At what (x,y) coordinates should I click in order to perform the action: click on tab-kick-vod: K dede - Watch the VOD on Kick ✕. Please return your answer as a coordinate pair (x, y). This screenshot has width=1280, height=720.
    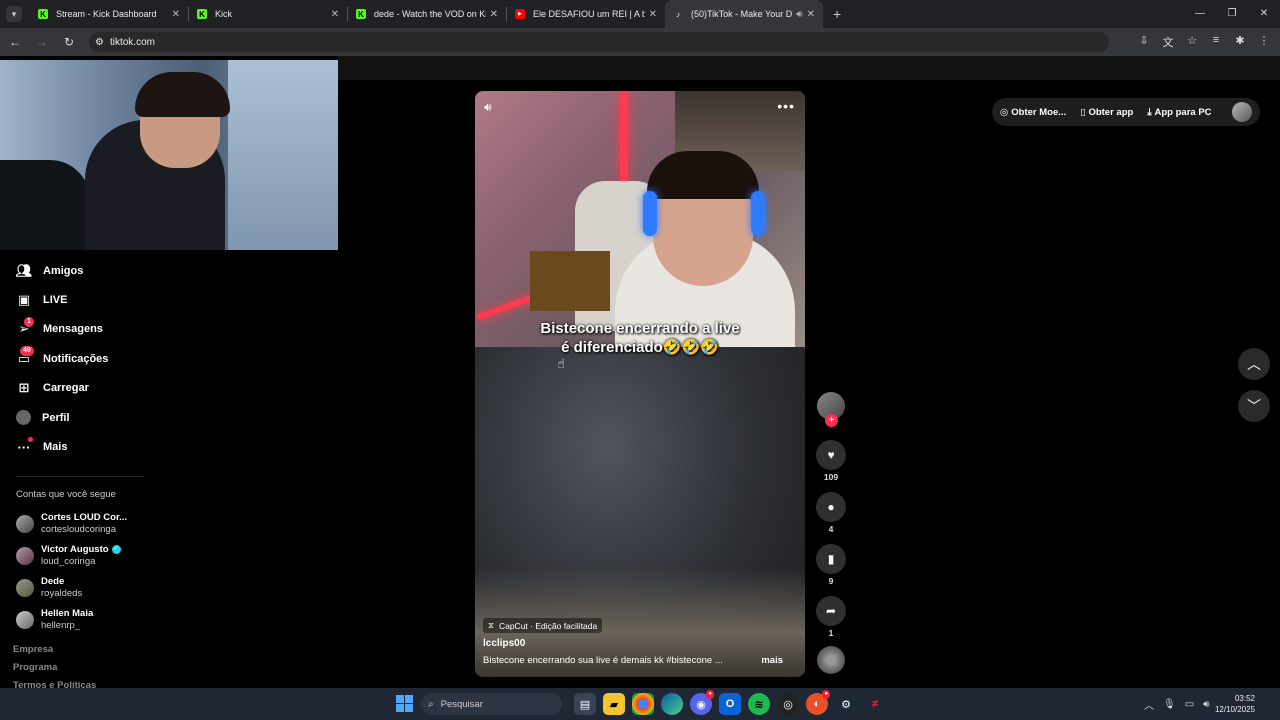
    Looking at the image, I should click on (427, 14).